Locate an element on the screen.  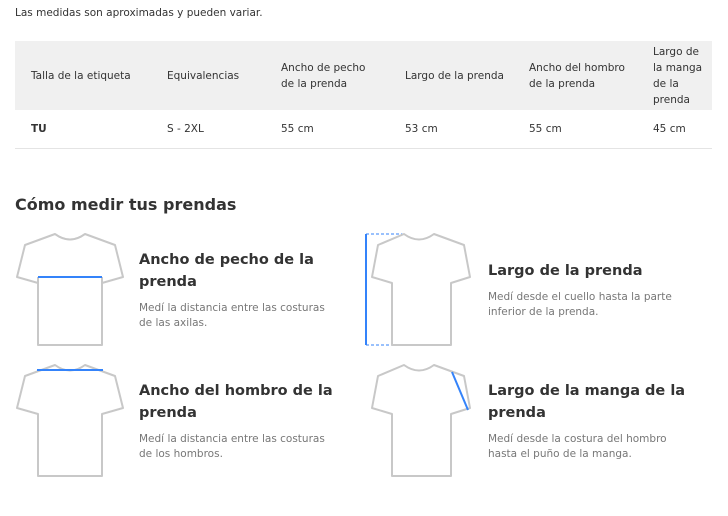
cell-size-label: TU is located at coordinates (39, 129).